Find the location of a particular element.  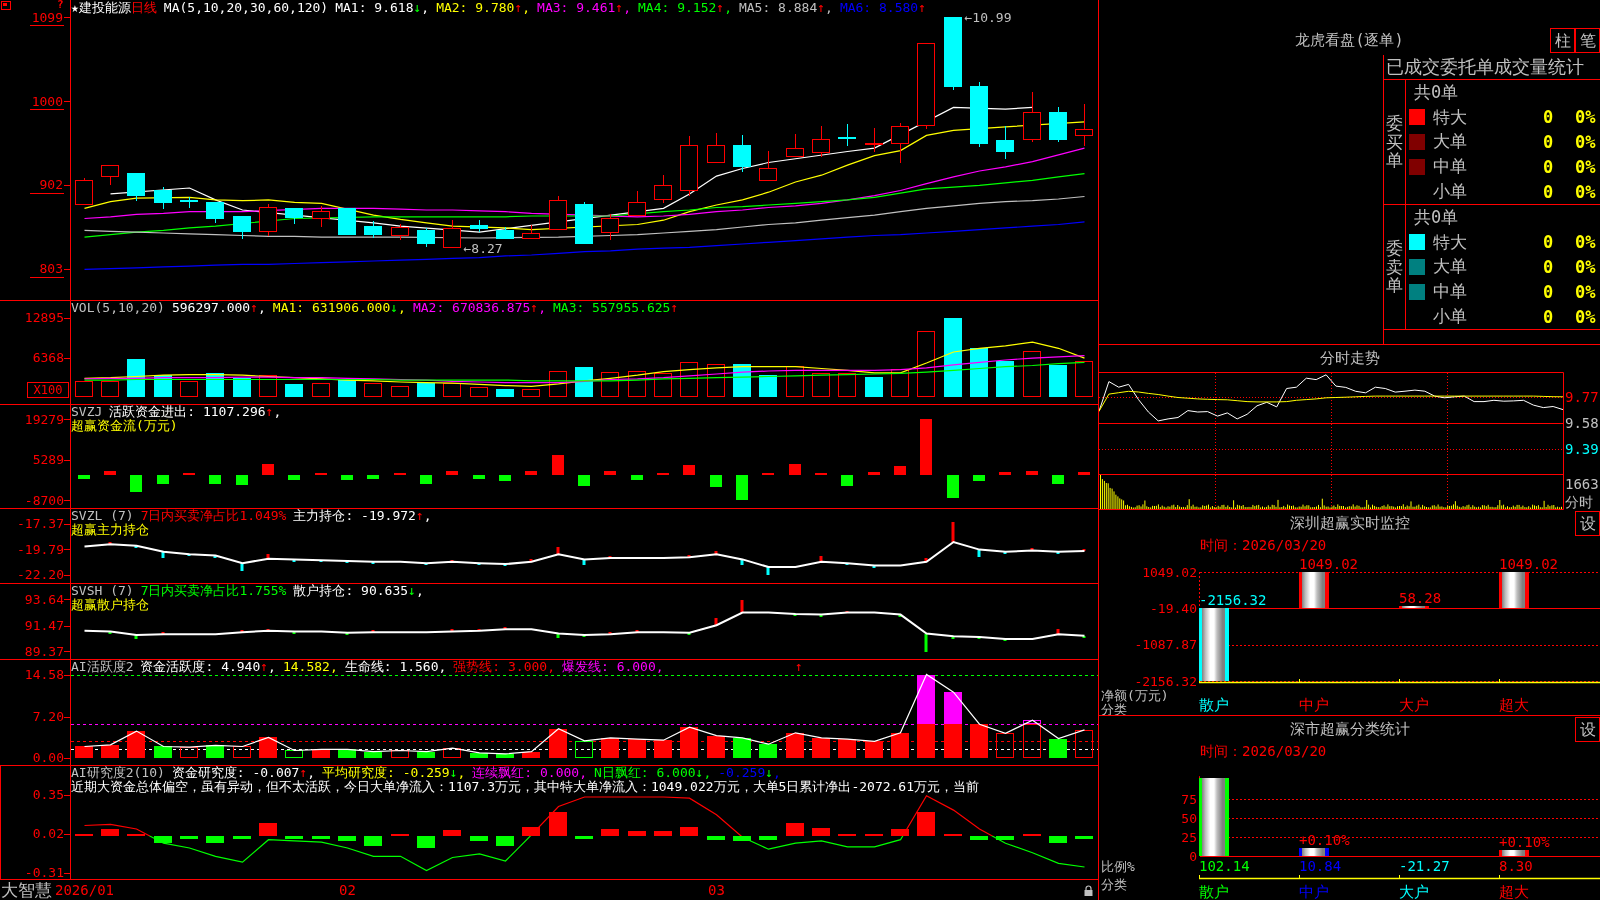

panel-title: 龙虎看盘(逐单) is located at coordinates (1349, 41).